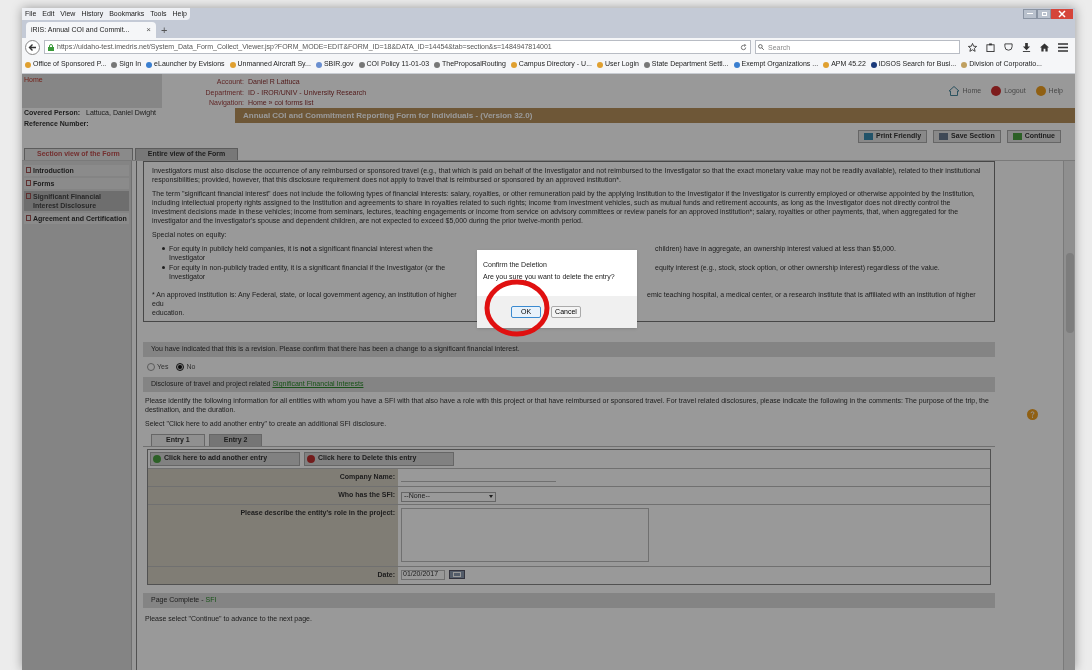 The width and height of the screenshot is (1092, 670). What do you see at coordinates (51, 47) in the screenshot?
I see `lock-icon` at bounding box center [51, 47].